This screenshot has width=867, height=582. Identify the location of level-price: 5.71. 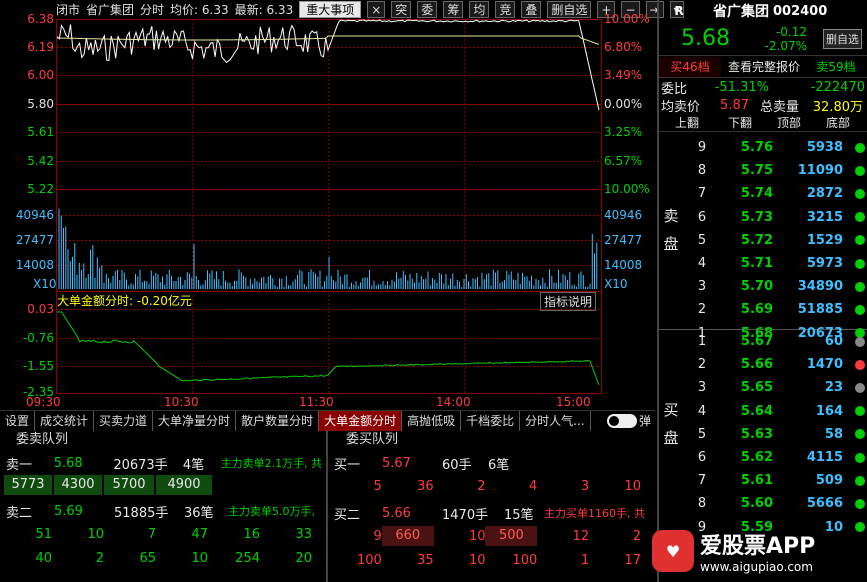
(756, 264).